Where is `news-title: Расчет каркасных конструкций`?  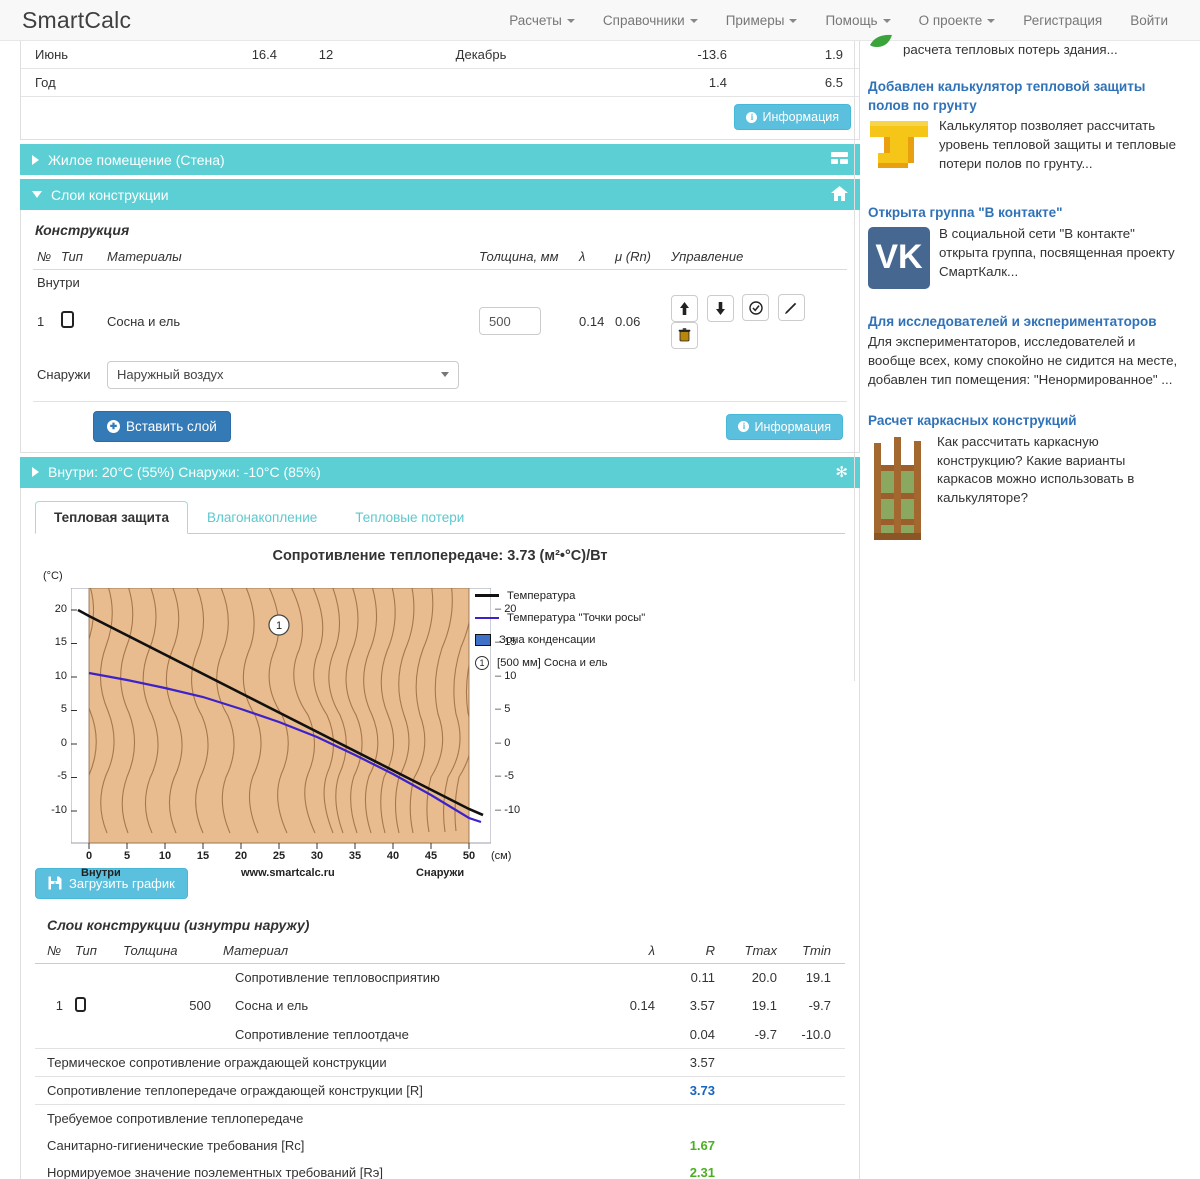 news-title: Расчет каркасных конструкций is located at coordinates (1024, 421).